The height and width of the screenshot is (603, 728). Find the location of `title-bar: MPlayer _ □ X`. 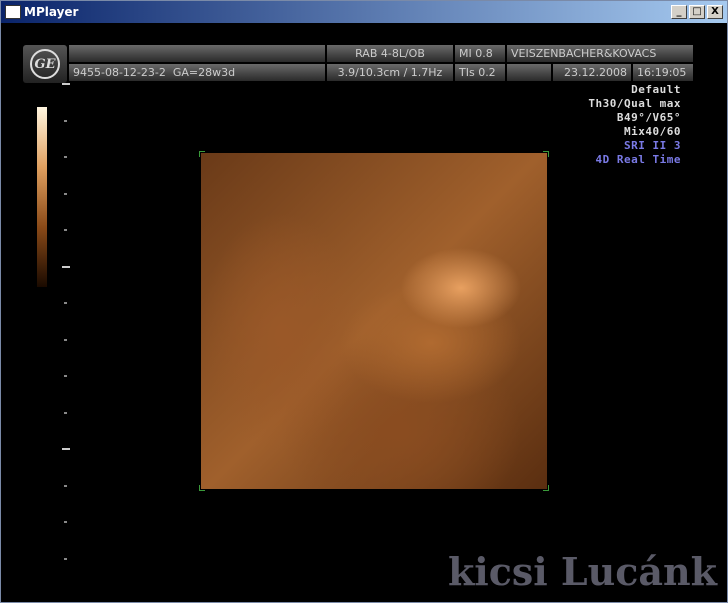

title-bar: MPlayer _ □ X is located at coordinates (364, 12).